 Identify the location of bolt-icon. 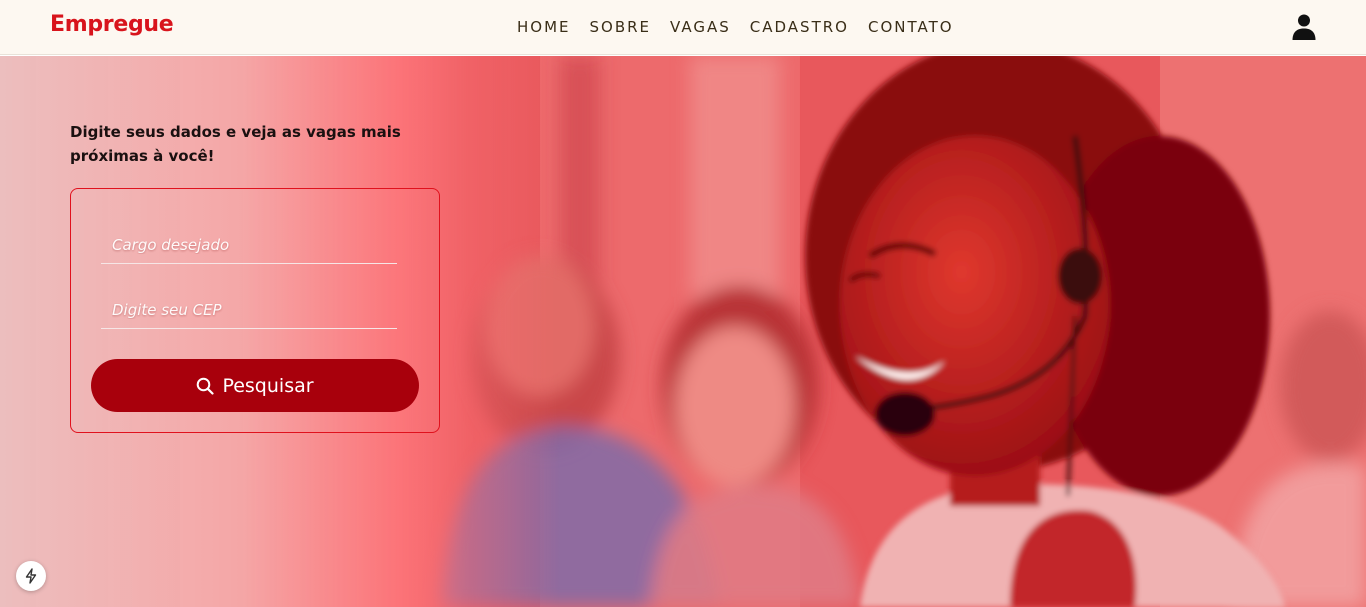
(31, 576).